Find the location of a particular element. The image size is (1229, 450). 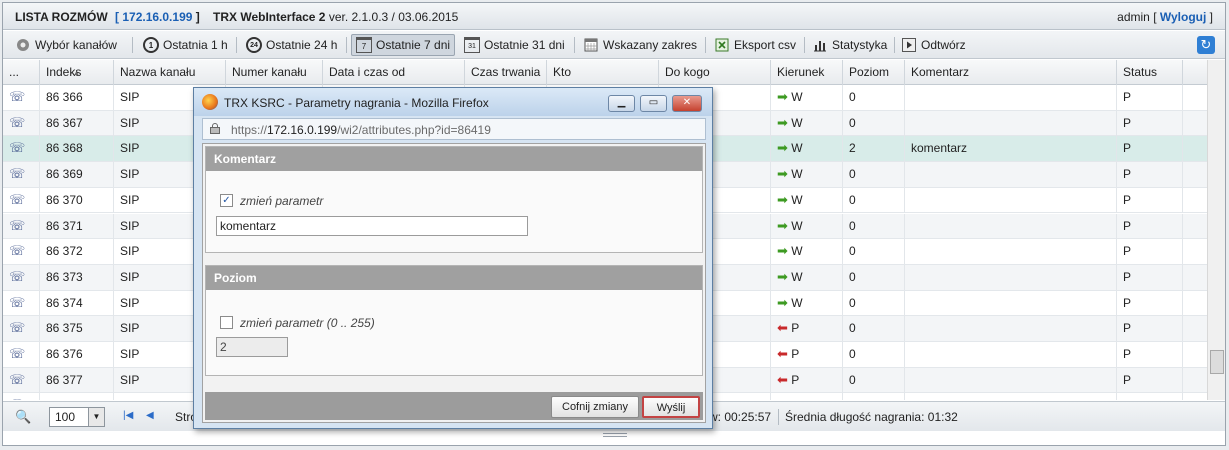

statistics-button: Statystyka is located at coordinates (849, 45).